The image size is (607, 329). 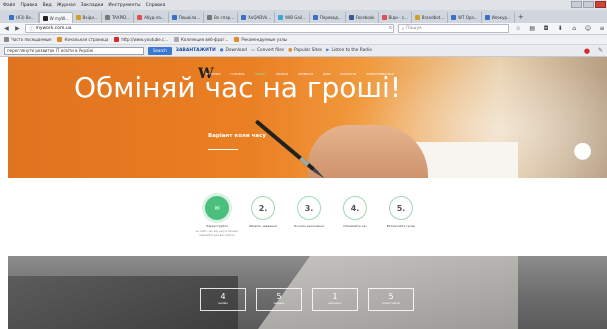 I want to click on site-info-icon: ⓘ, so click(x=31, y=29).